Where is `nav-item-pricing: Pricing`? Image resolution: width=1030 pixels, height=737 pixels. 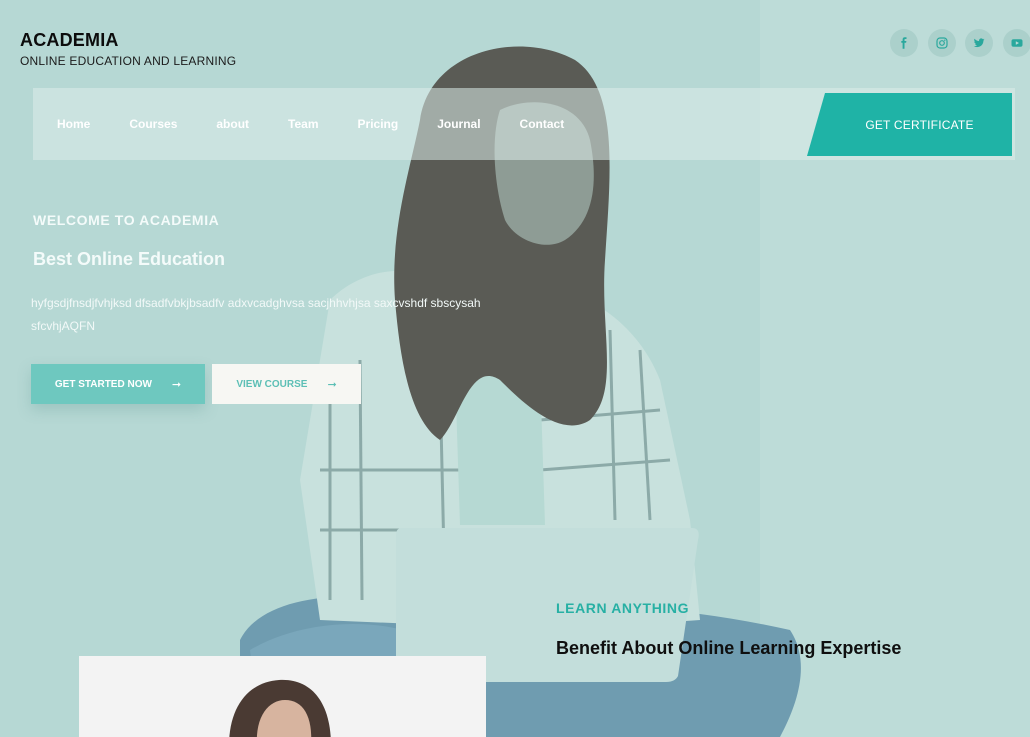 nav-item-pricing: Pricing is located at coordinates (378, 124).